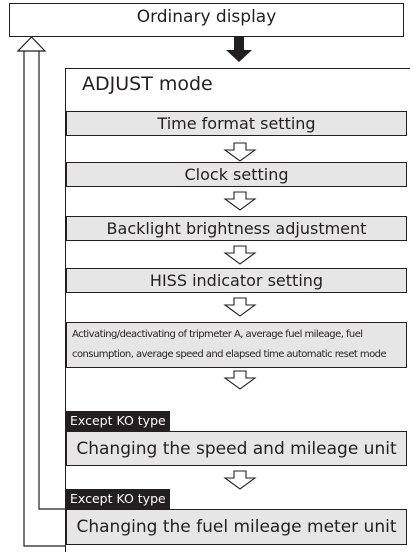 This screenshot has width=413, height=552. Describe the element at coordinates (147, 84) in the screenshot. I see `adjust-mode-title: ADJUST mode` at that location.